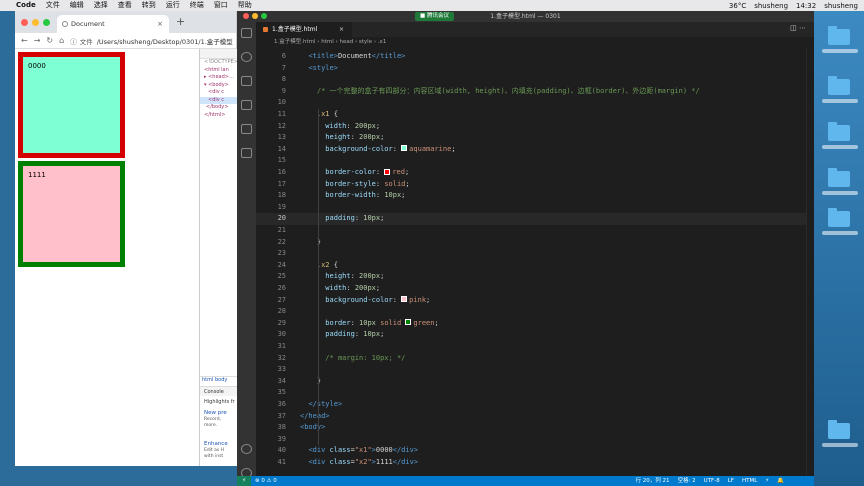 This screenshot has width=864, height=486. I want to click on source-control-icon, so click(246, 81).